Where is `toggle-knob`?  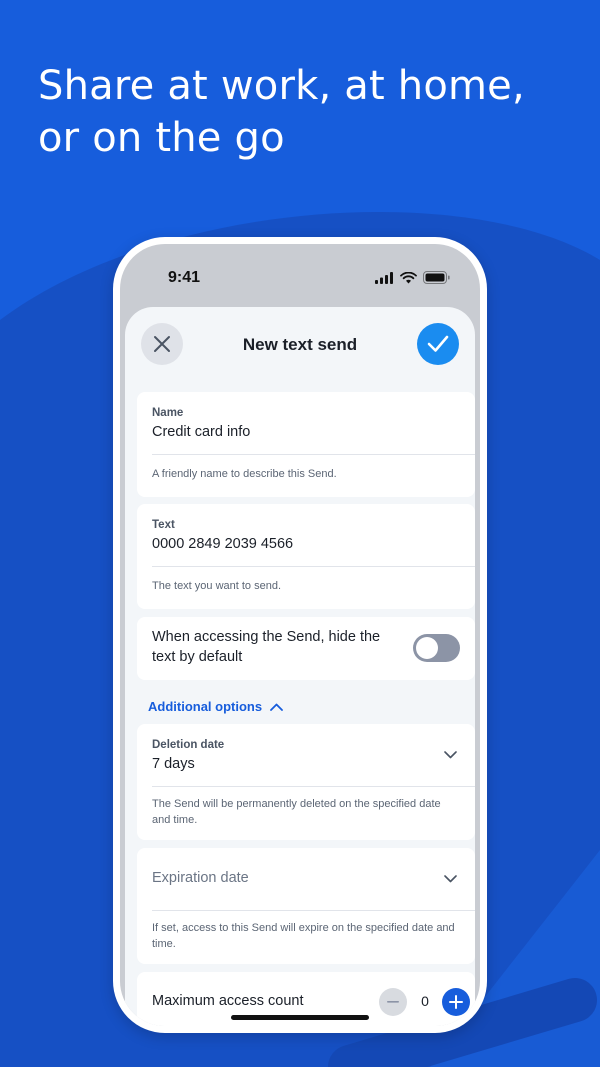
toggle-knob is located at coordinates (427, 648).